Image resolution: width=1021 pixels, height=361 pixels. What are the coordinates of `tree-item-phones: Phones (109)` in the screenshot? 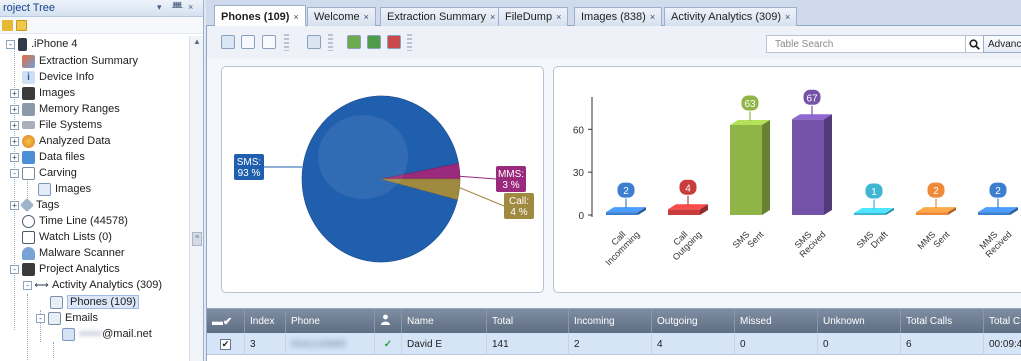 It's located at (95, 302).